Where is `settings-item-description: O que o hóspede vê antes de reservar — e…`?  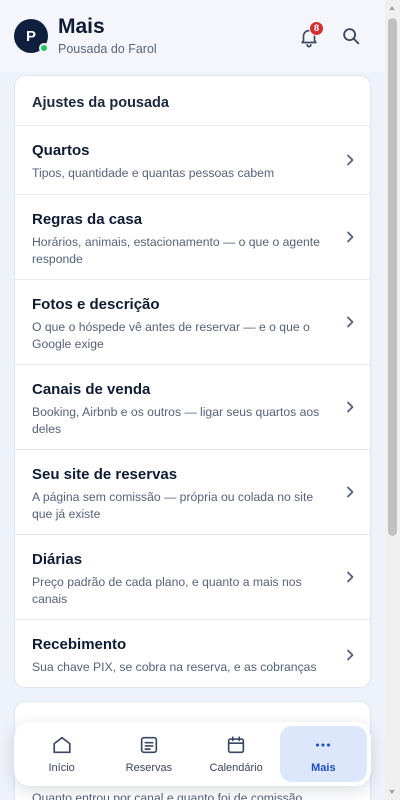 settings-item-description: O que o hóspede vê antes de reservar — e… is located at coordinates (171, 335).